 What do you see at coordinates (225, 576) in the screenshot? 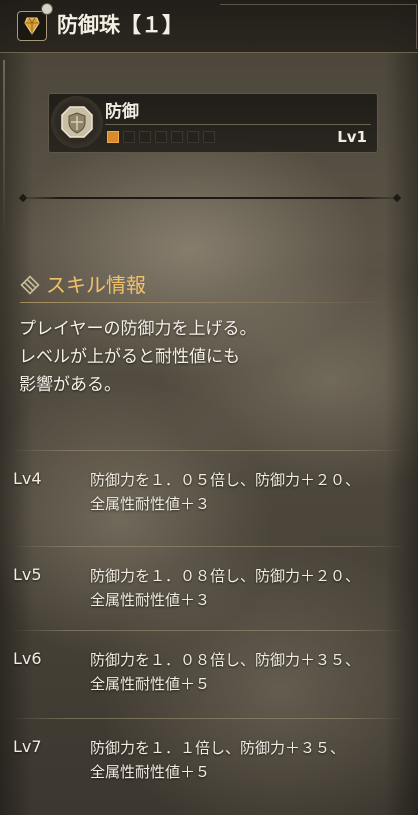
I see `effect-line: 防御力を１．０８倍し、防御力＋２０、` at bounding box center [225, 576].